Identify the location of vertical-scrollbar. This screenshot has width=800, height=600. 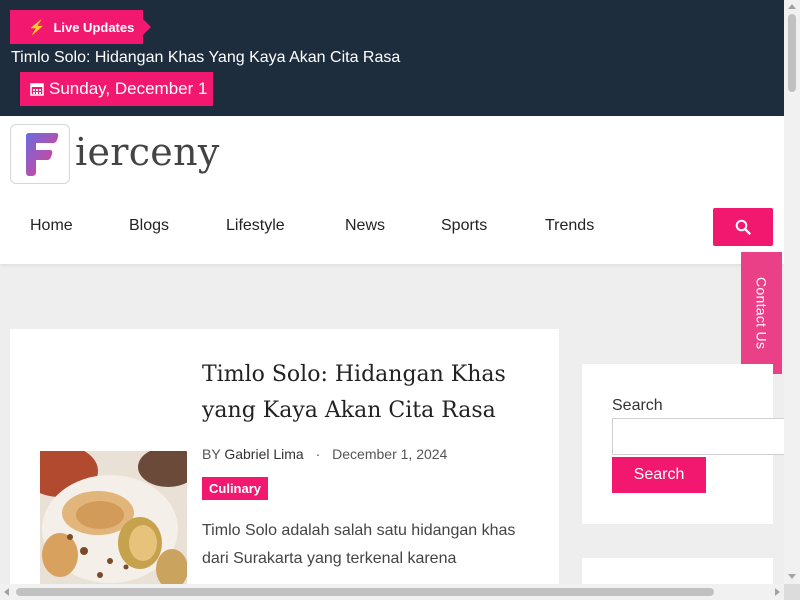
(792, 292).